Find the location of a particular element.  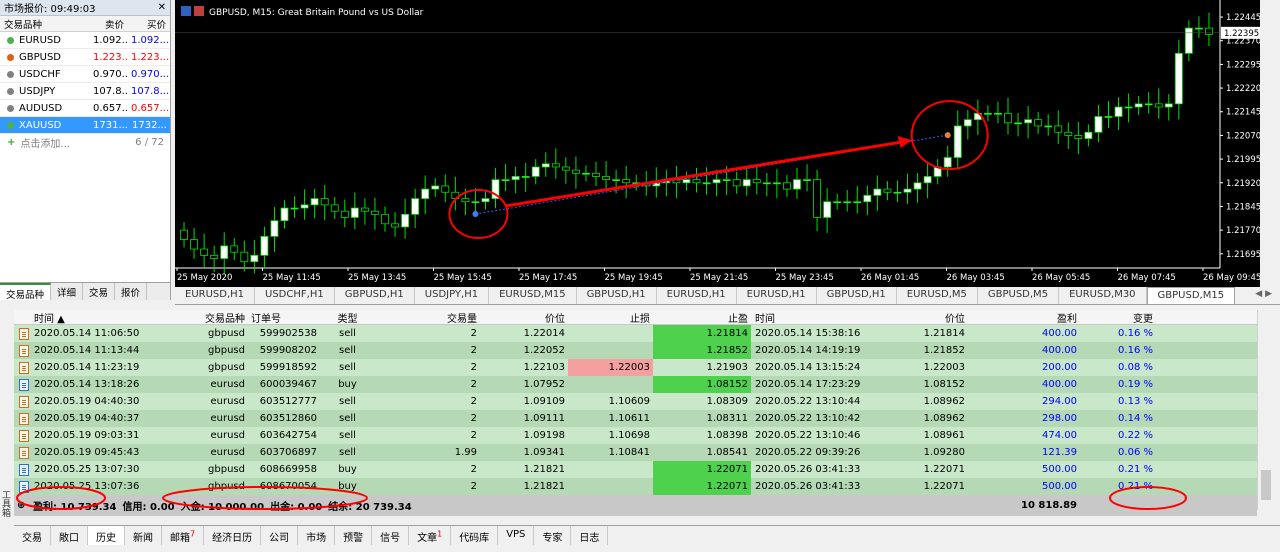

column-header: 盈利 is located at coordinates (1024, 317).